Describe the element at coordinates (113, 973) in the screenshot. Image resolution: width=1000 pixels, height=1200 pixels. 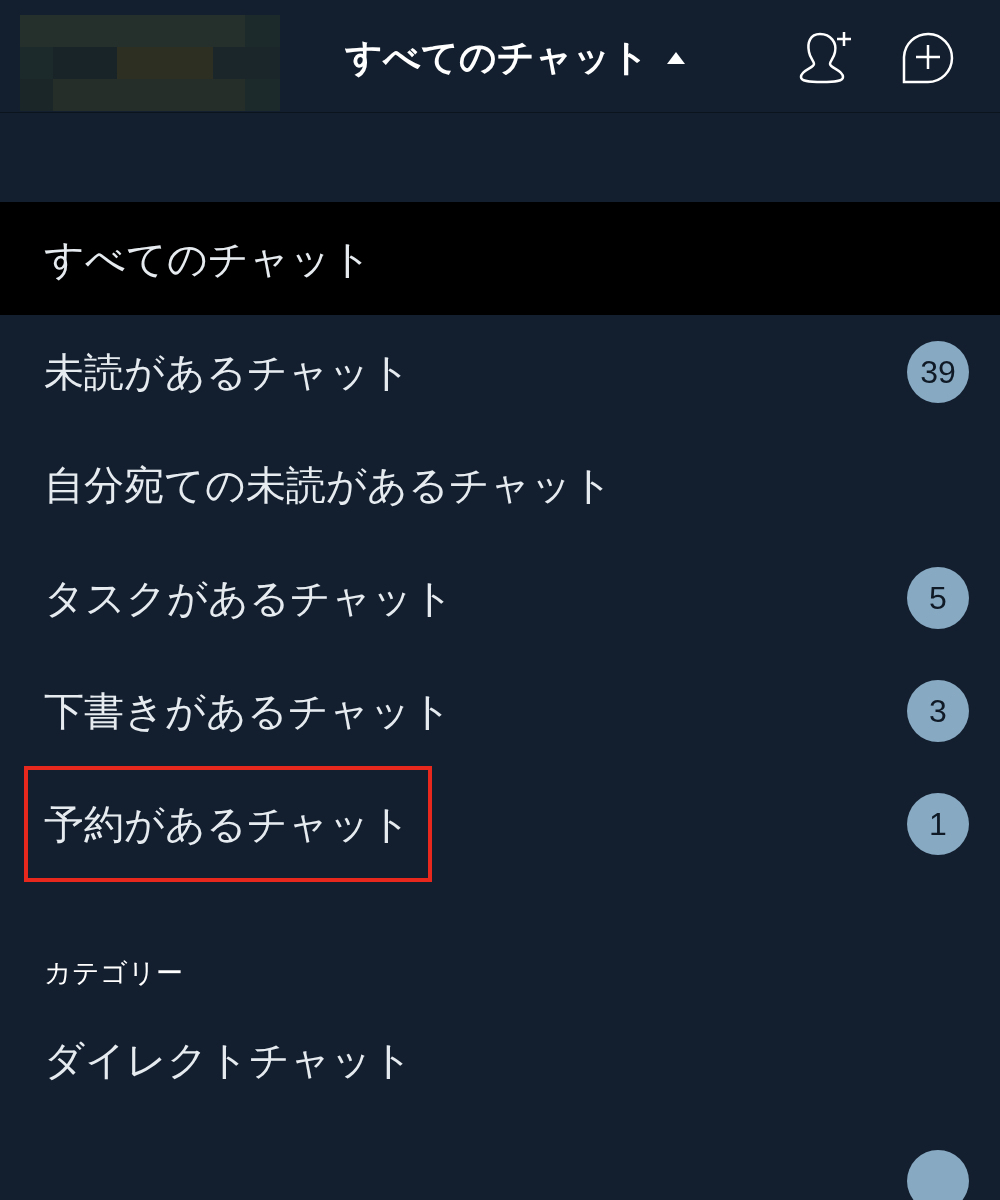
I see `section-header: カテゴリー` at that location.